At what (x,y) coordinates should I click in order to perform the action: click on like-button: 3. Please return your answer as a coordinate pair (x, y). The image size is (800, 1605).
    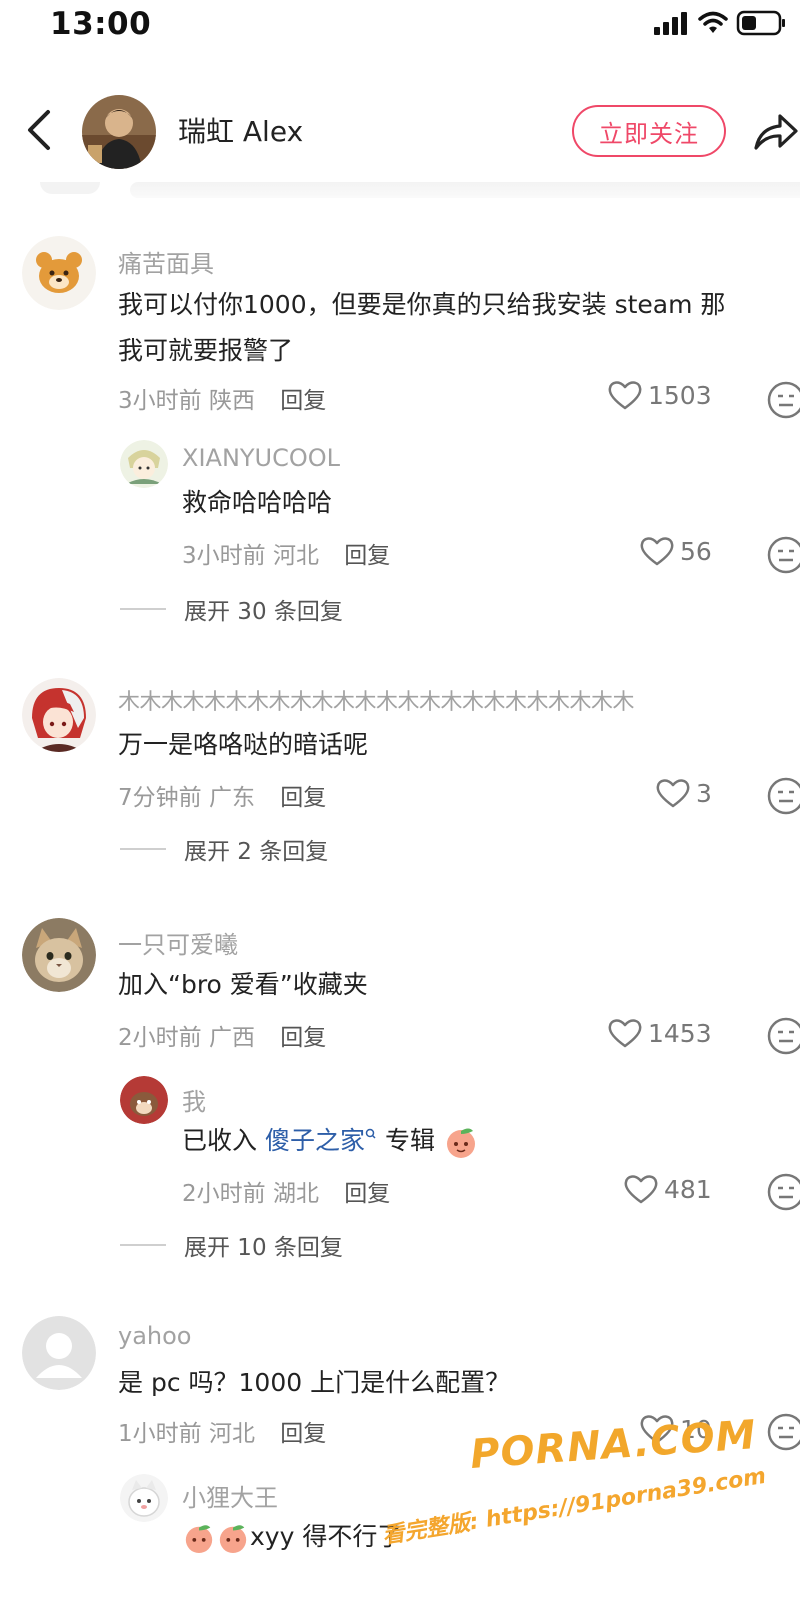
    Looking at the image, I should click on (684, 793).